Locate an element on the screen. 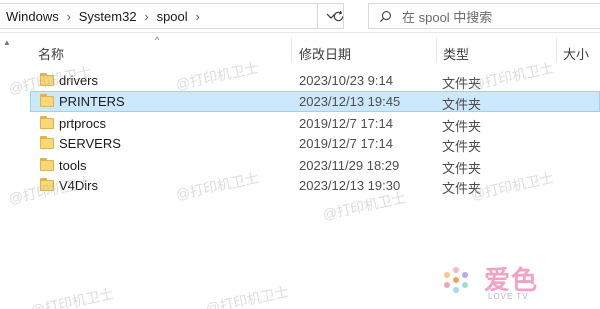 Image resolution: width=600 pixels, height=309 pixels. address-bar: Windows › System32 › spool › is located at coordinates (159, 16).